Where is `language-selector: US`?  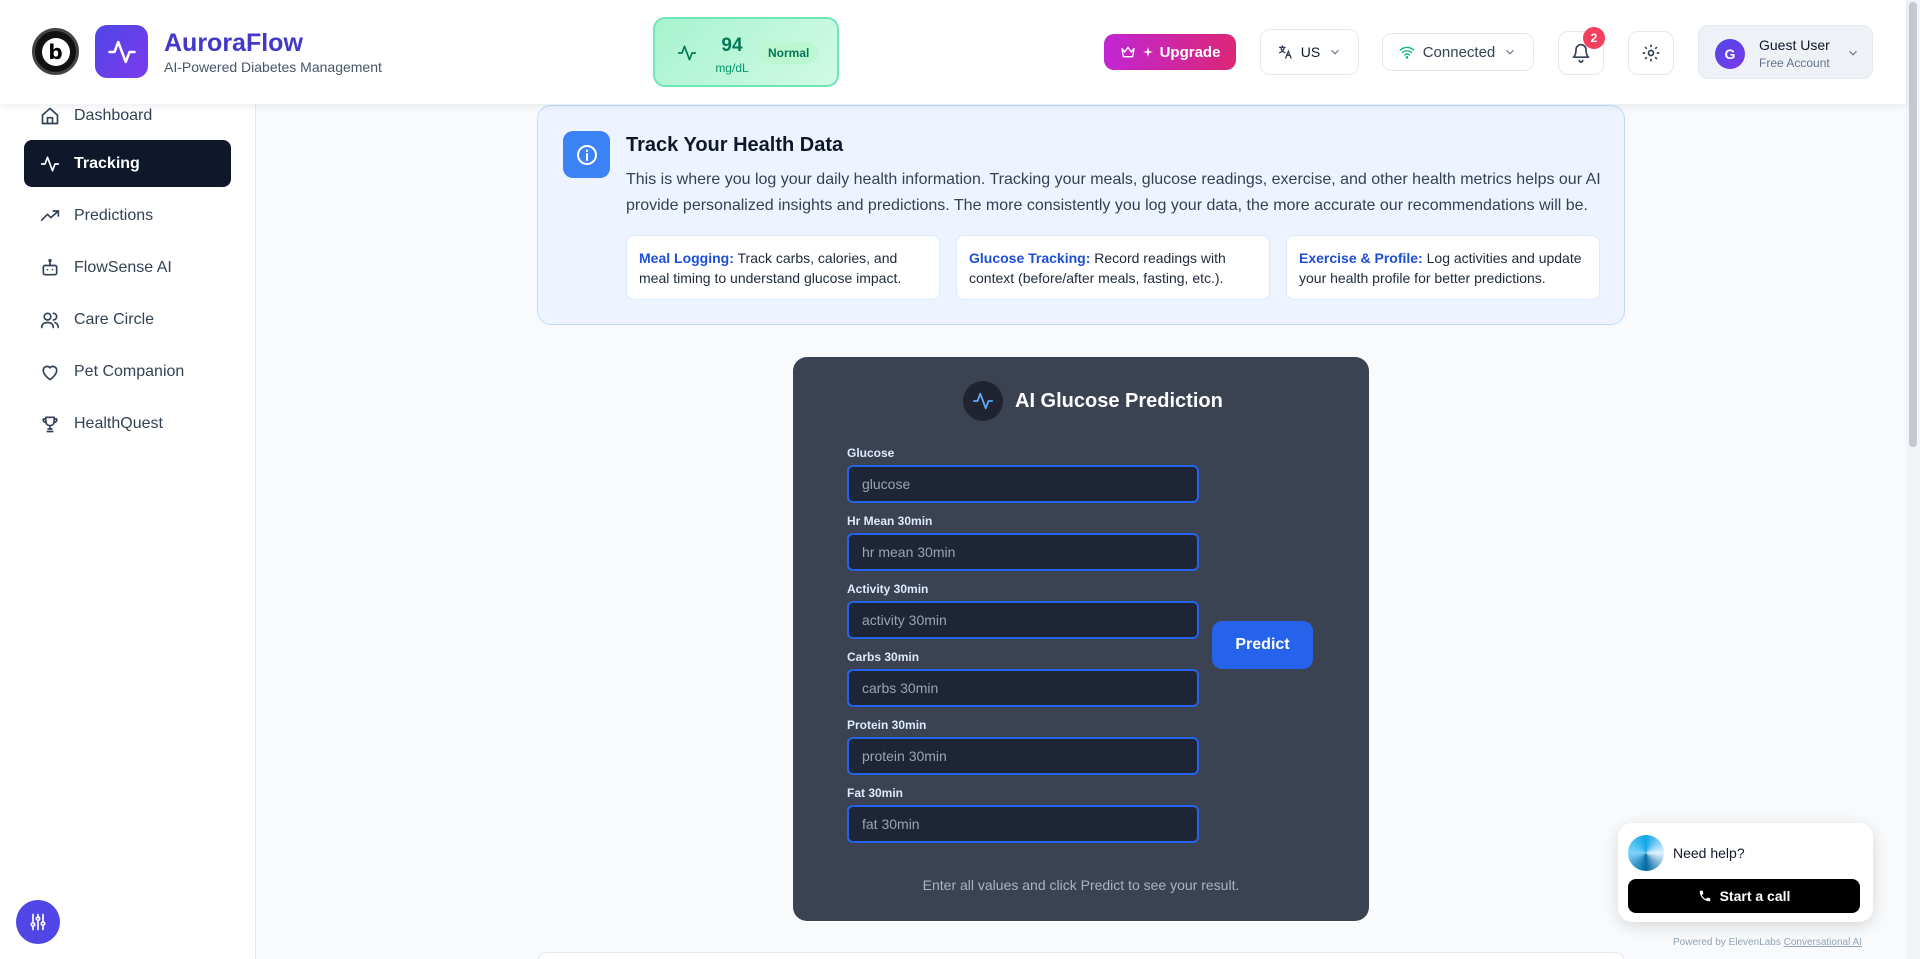
language-selector: US is located at coordinates (1309, 52).